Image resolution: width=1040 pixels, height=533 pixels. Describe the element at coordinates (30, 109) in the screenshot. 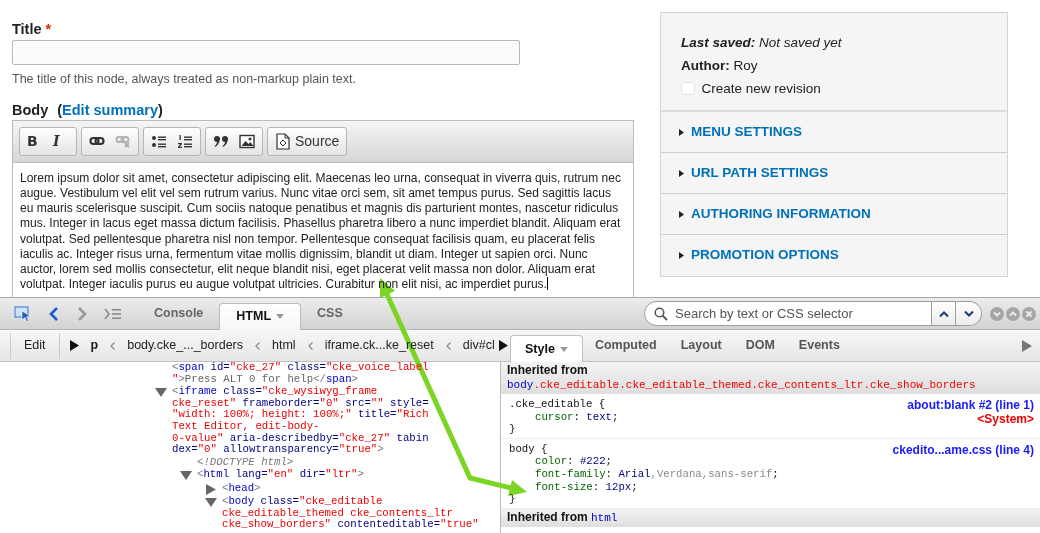

I see `field-label: Body` at that location.